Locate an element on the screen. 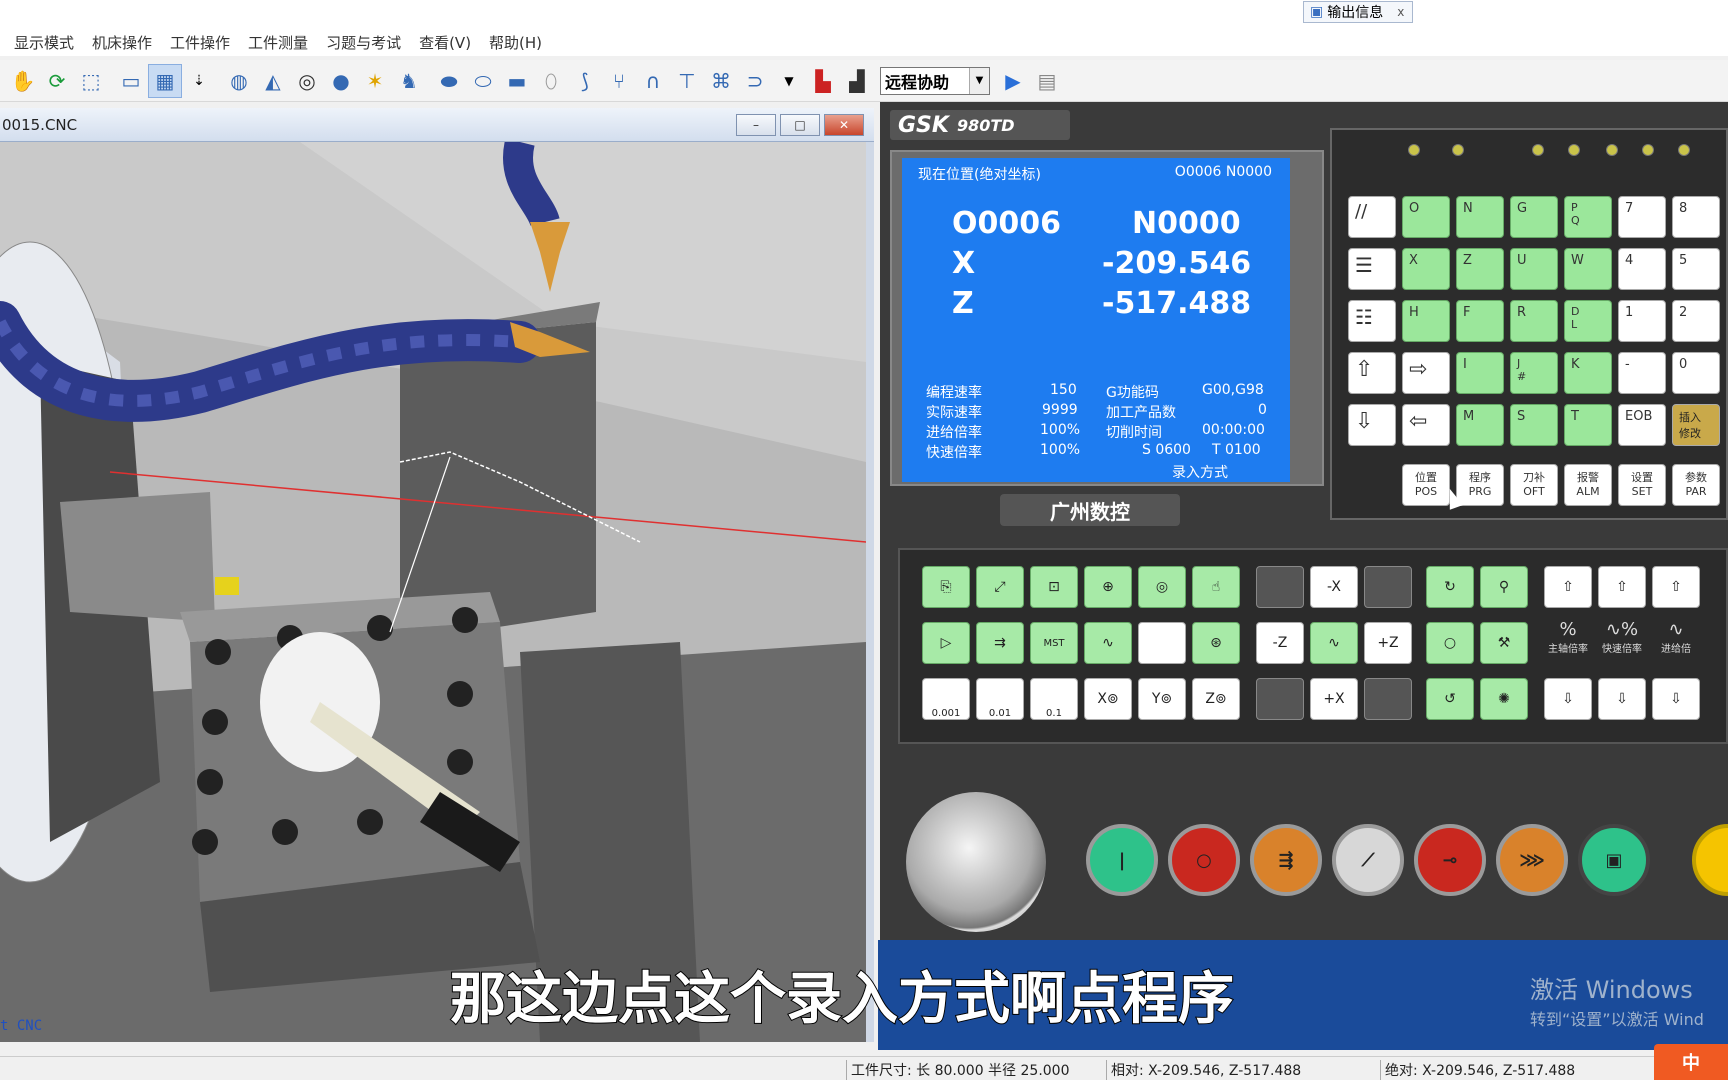  step-01-button: 0.1 is located at coordinates (1054, 699).